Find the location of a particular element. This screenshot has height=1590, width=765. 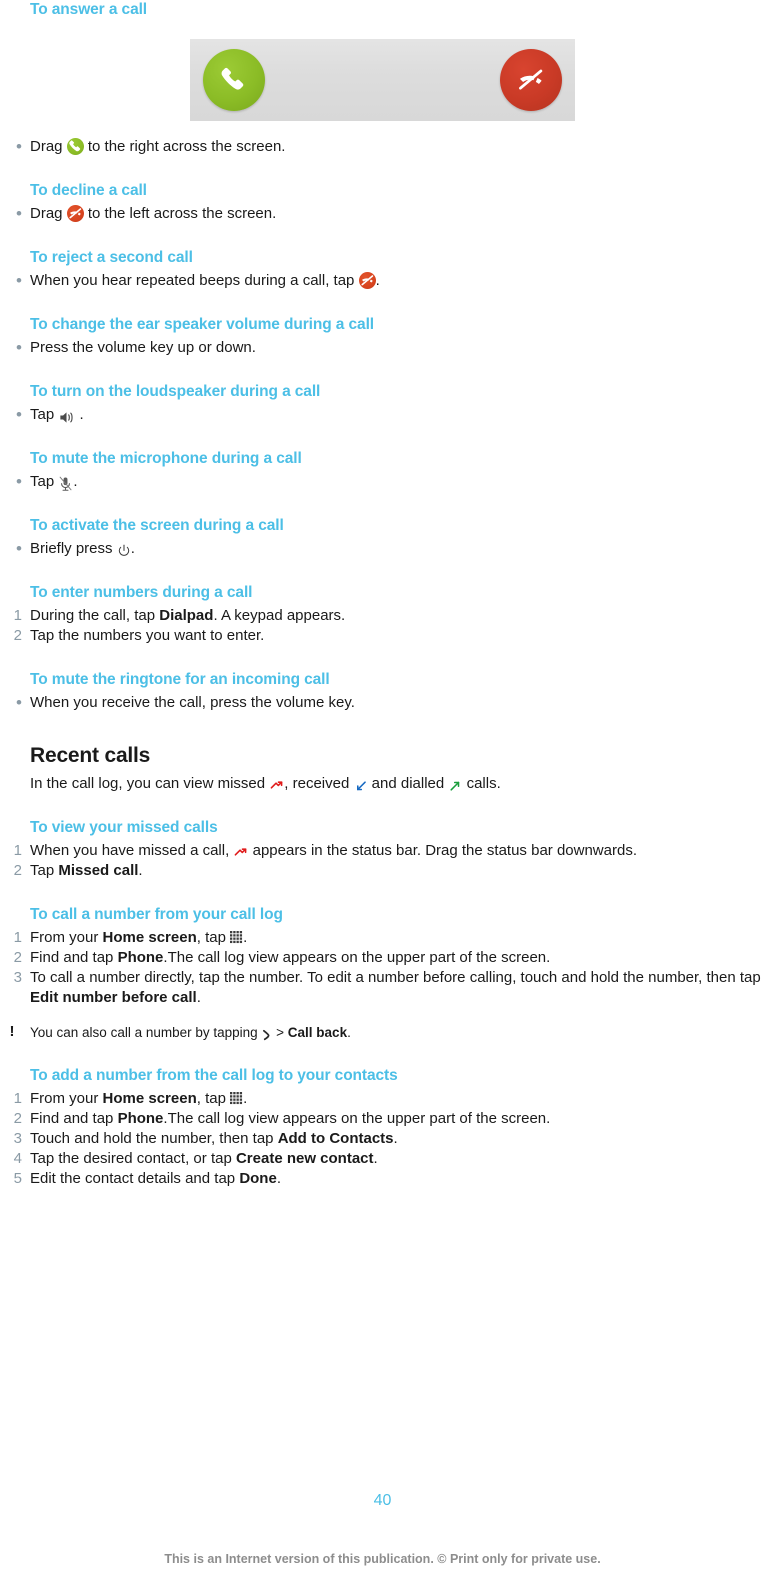

procedure-heading: To view your missed calls is located at coordinates (124, 827).